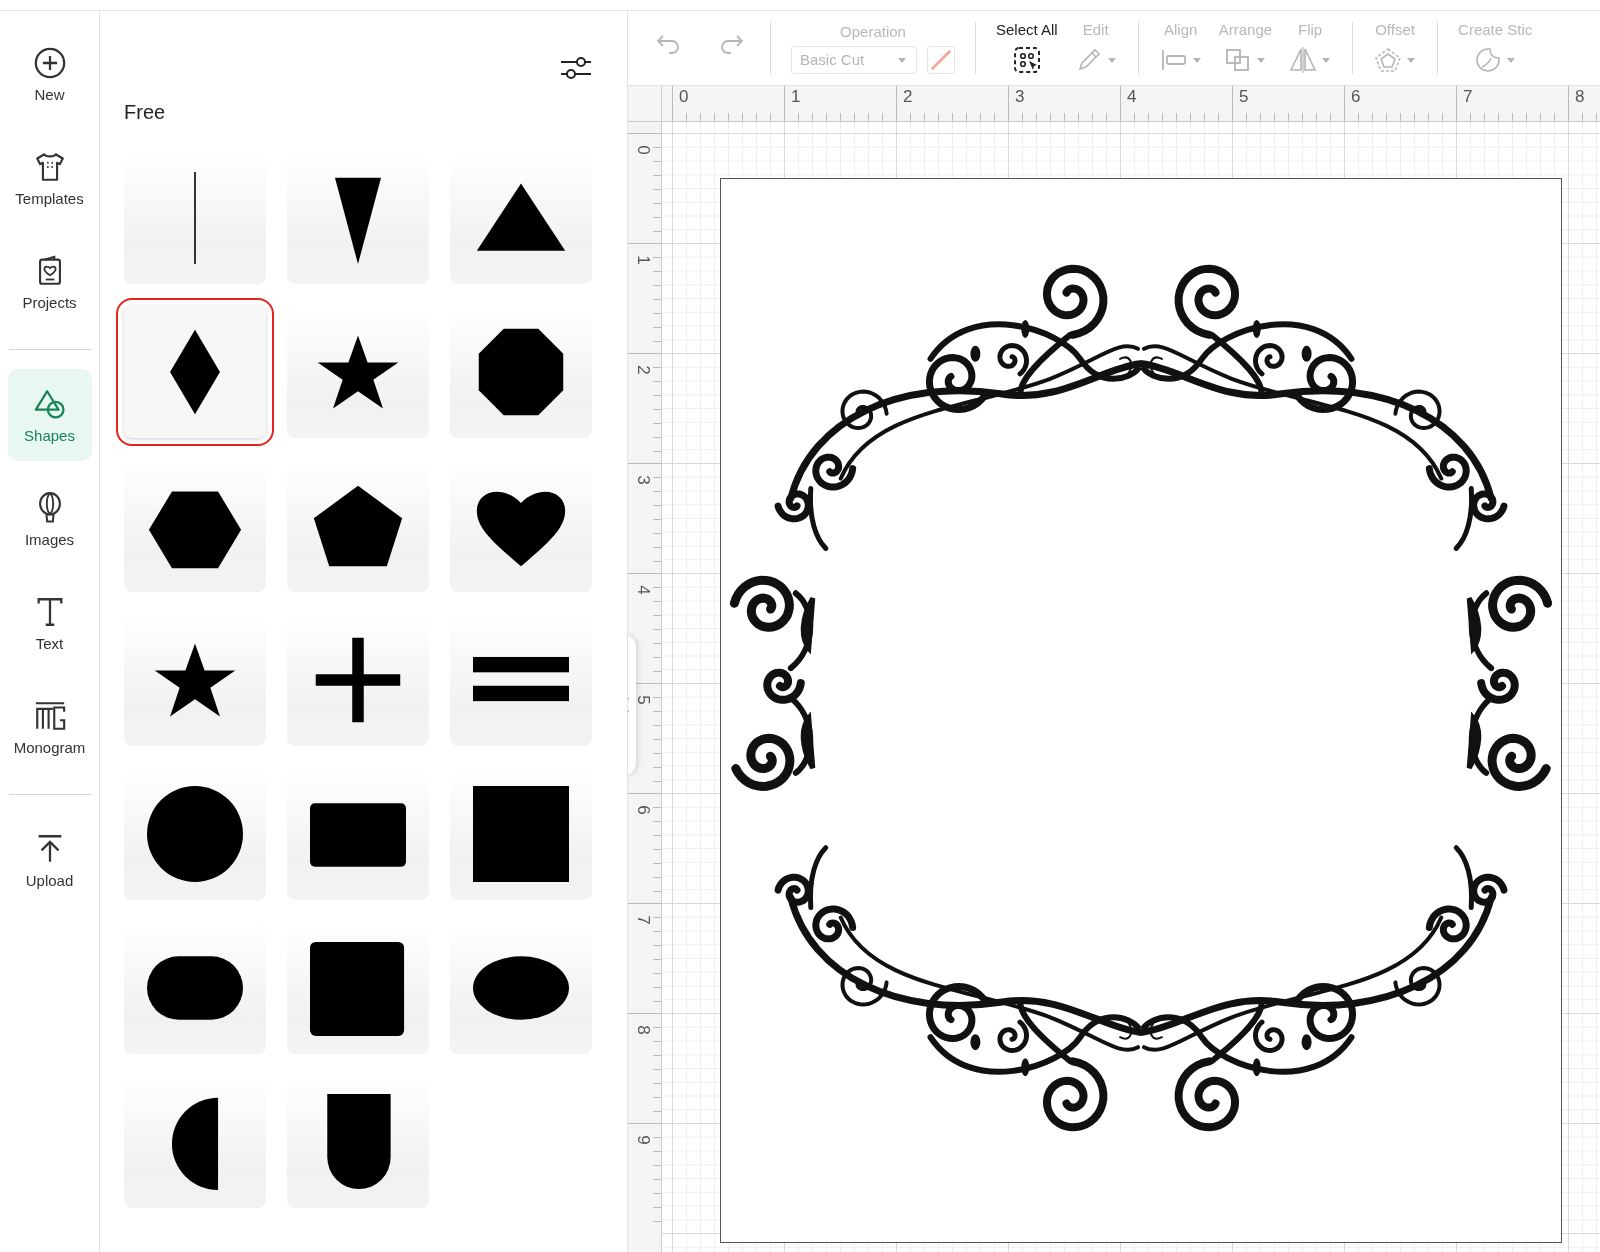 The height and width of the screenshot is (1252, 1600). I want to click on nav-item: New, so click(49, 74).